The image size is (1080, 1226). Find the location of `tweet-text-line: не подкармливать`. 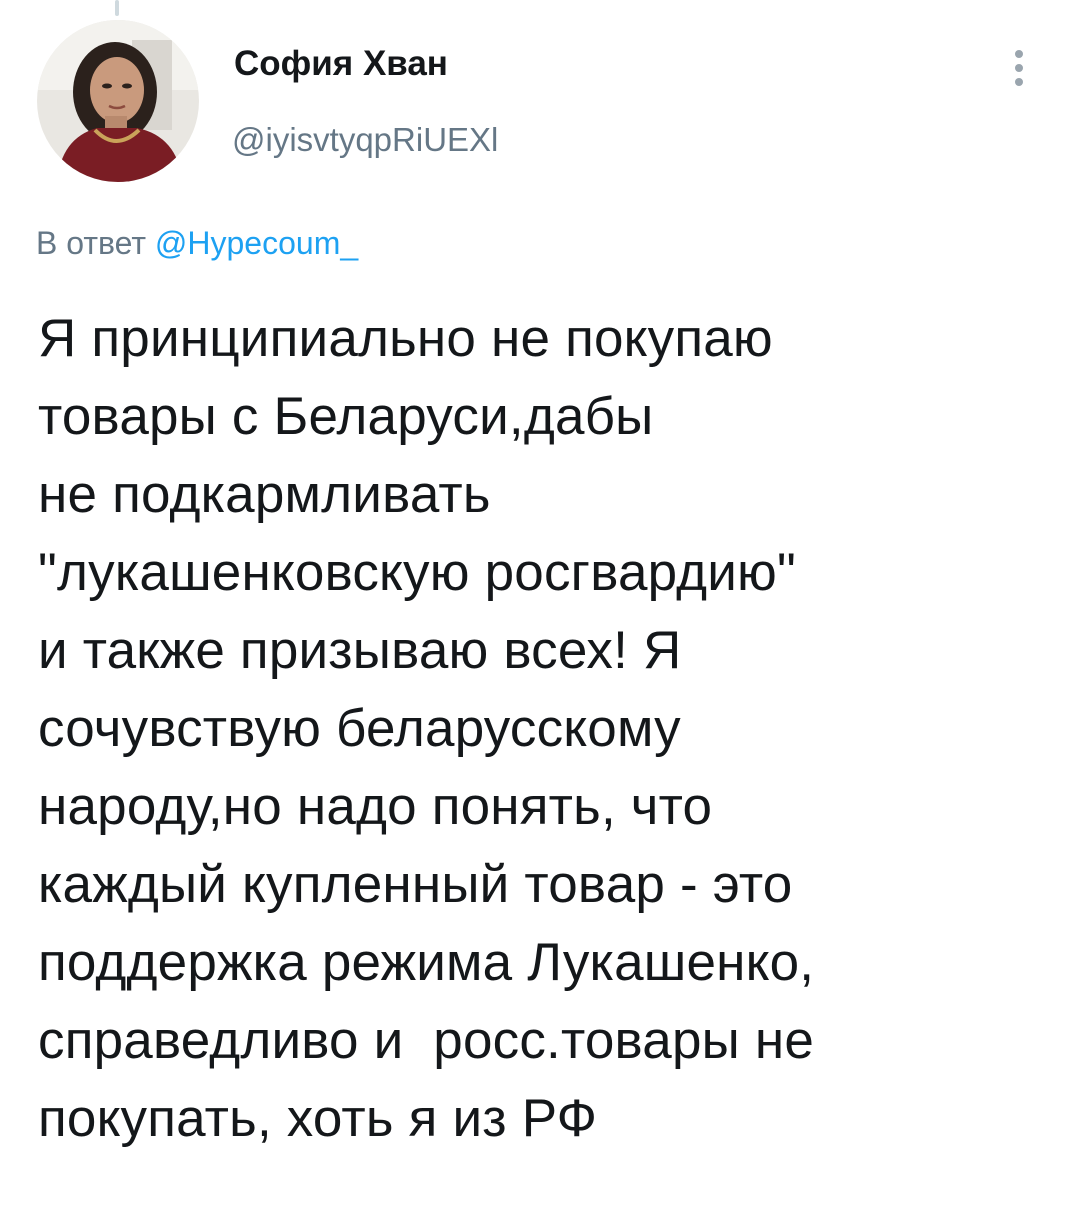

tweet-text-line: не подкармливать is located at coordinates (264, 494).